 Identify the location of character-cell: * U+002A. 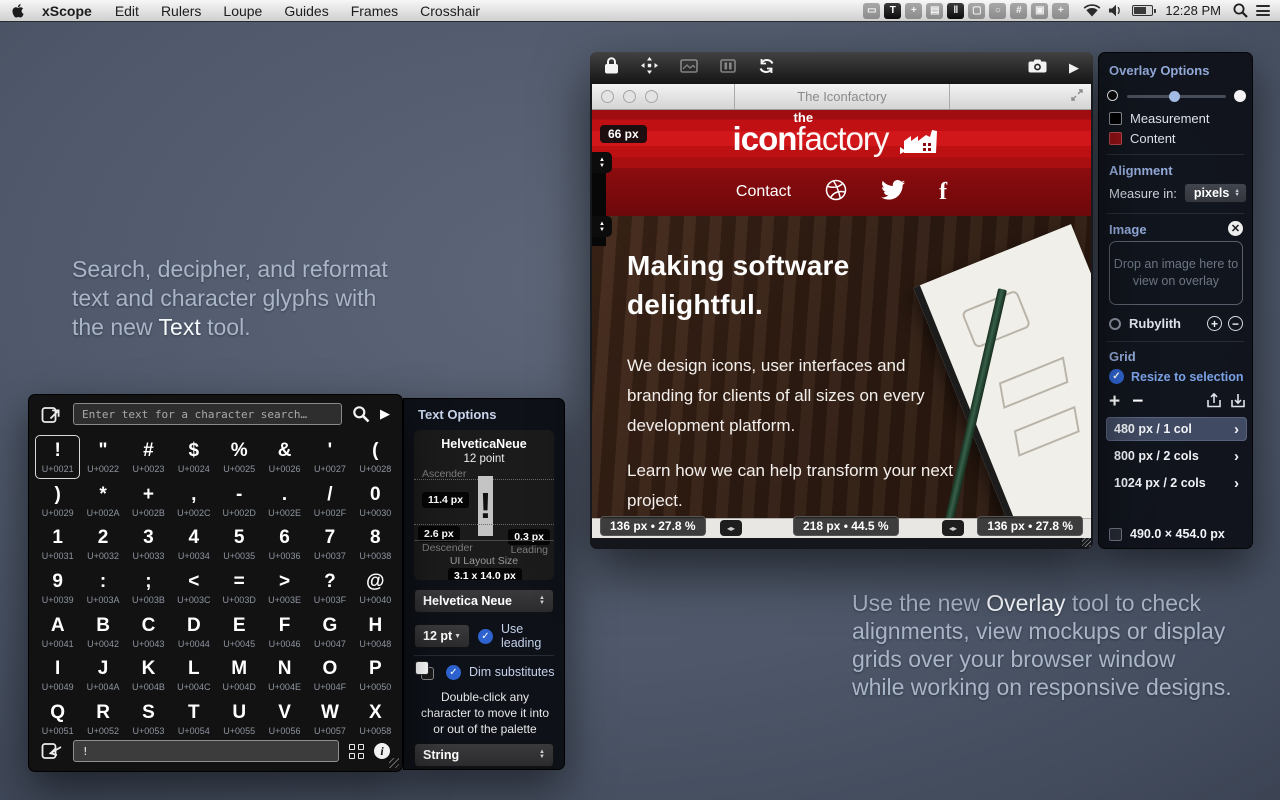
(102, 501).